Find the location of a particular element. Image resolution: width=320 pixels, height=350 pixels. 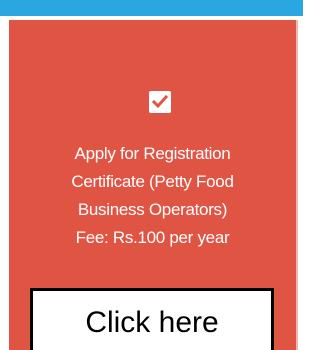

click-here-button-label: Click here is located at coordinates (152, 322).